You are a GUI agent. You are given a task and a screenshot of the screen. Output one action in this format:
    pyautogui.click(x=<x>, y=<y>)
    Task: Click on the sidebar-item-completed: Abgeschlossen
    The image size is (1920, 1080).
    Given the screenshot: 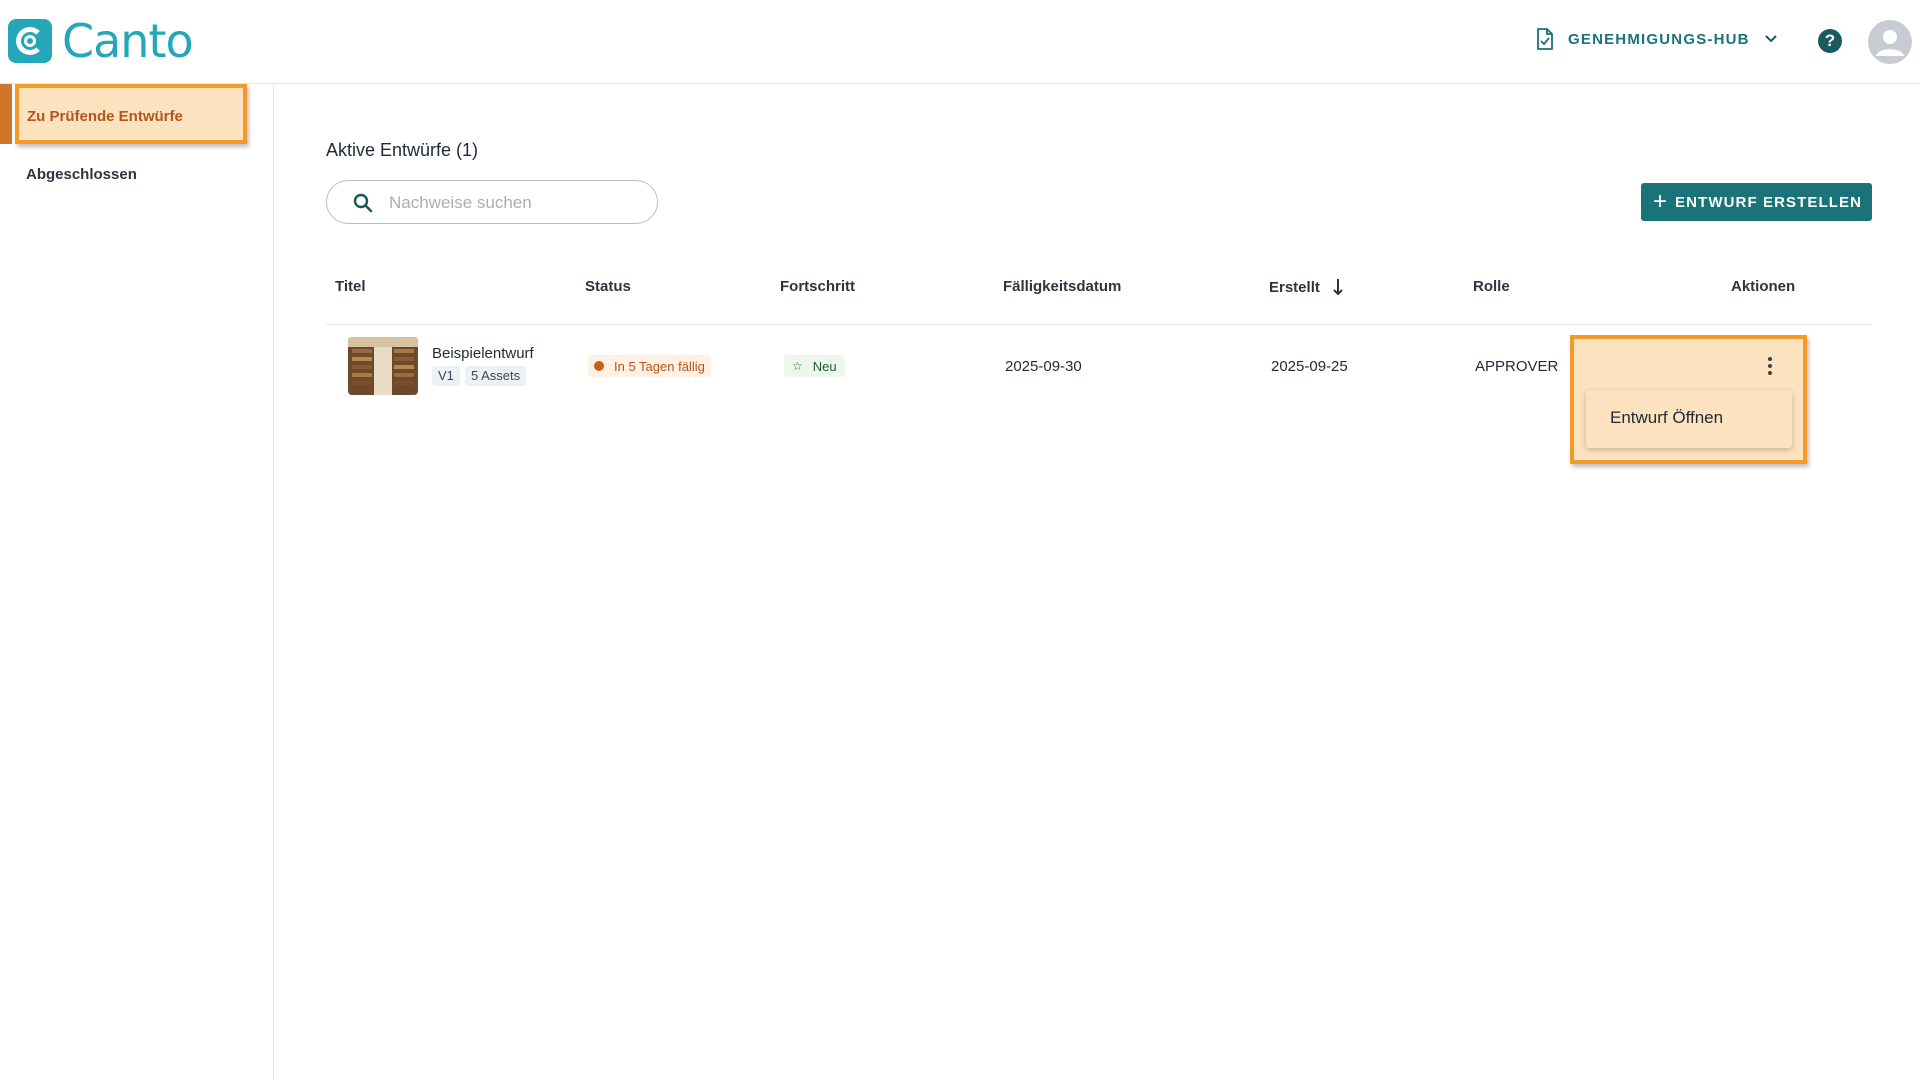 What is the action you would take?
    pyautogui.click(x=81, y=174)
    